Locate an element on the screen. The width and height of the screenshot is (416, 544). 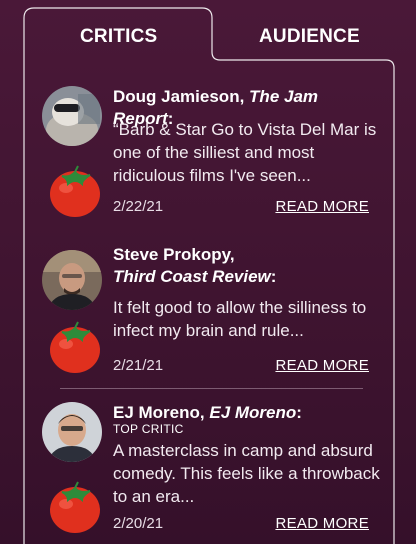
review-divider is located at coordinates (211, 388).